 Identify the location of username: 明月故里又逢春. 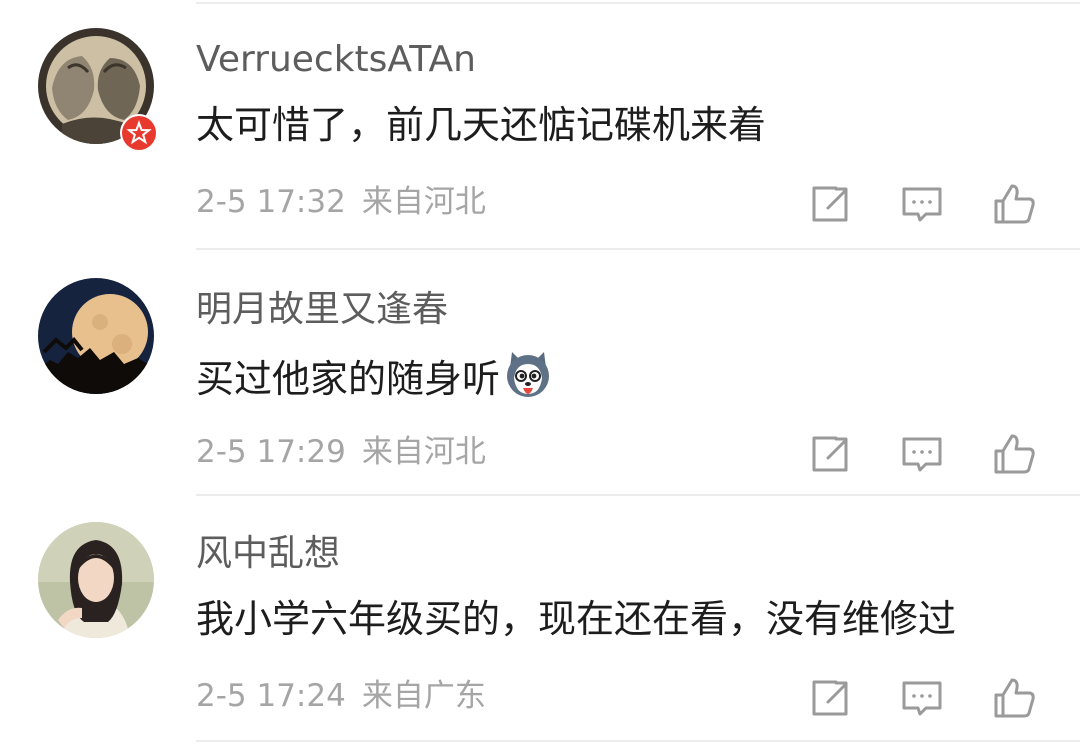
(322, 310).